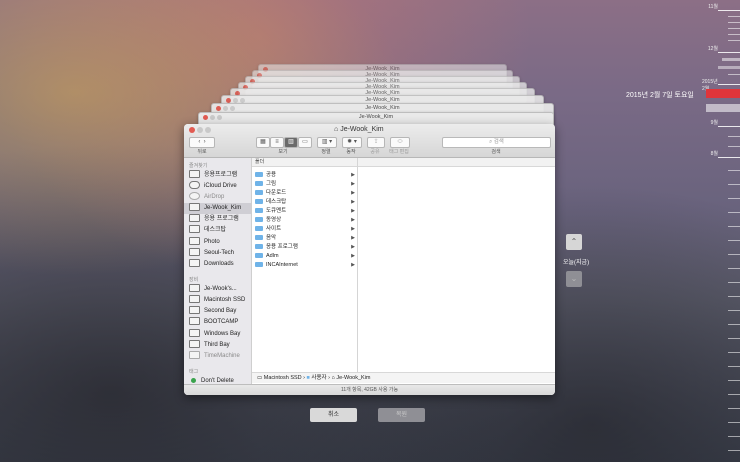 Image resolution: width=740 pixels, height=462 pixels. What do you see at coordinates (318, 378) in the screenshot?
I see `path-segment: 사용자` at bounding box center [318, 378].